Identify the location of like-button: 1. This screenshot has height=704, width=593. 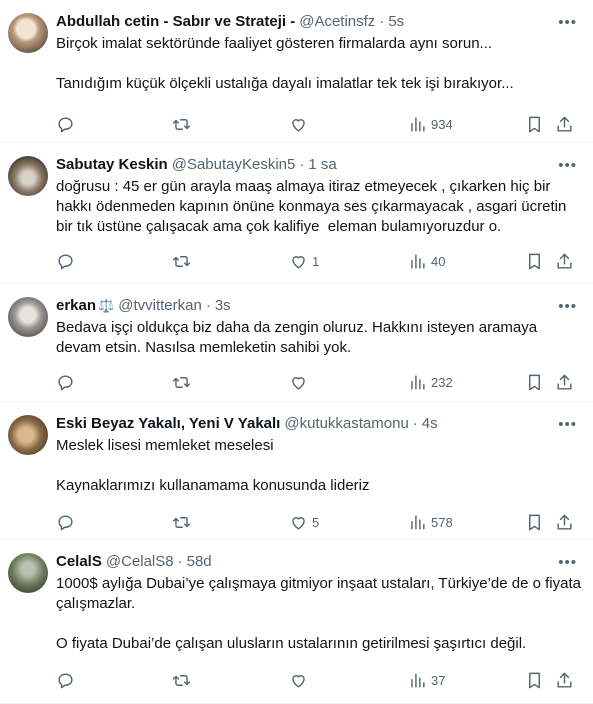
(304, 261).